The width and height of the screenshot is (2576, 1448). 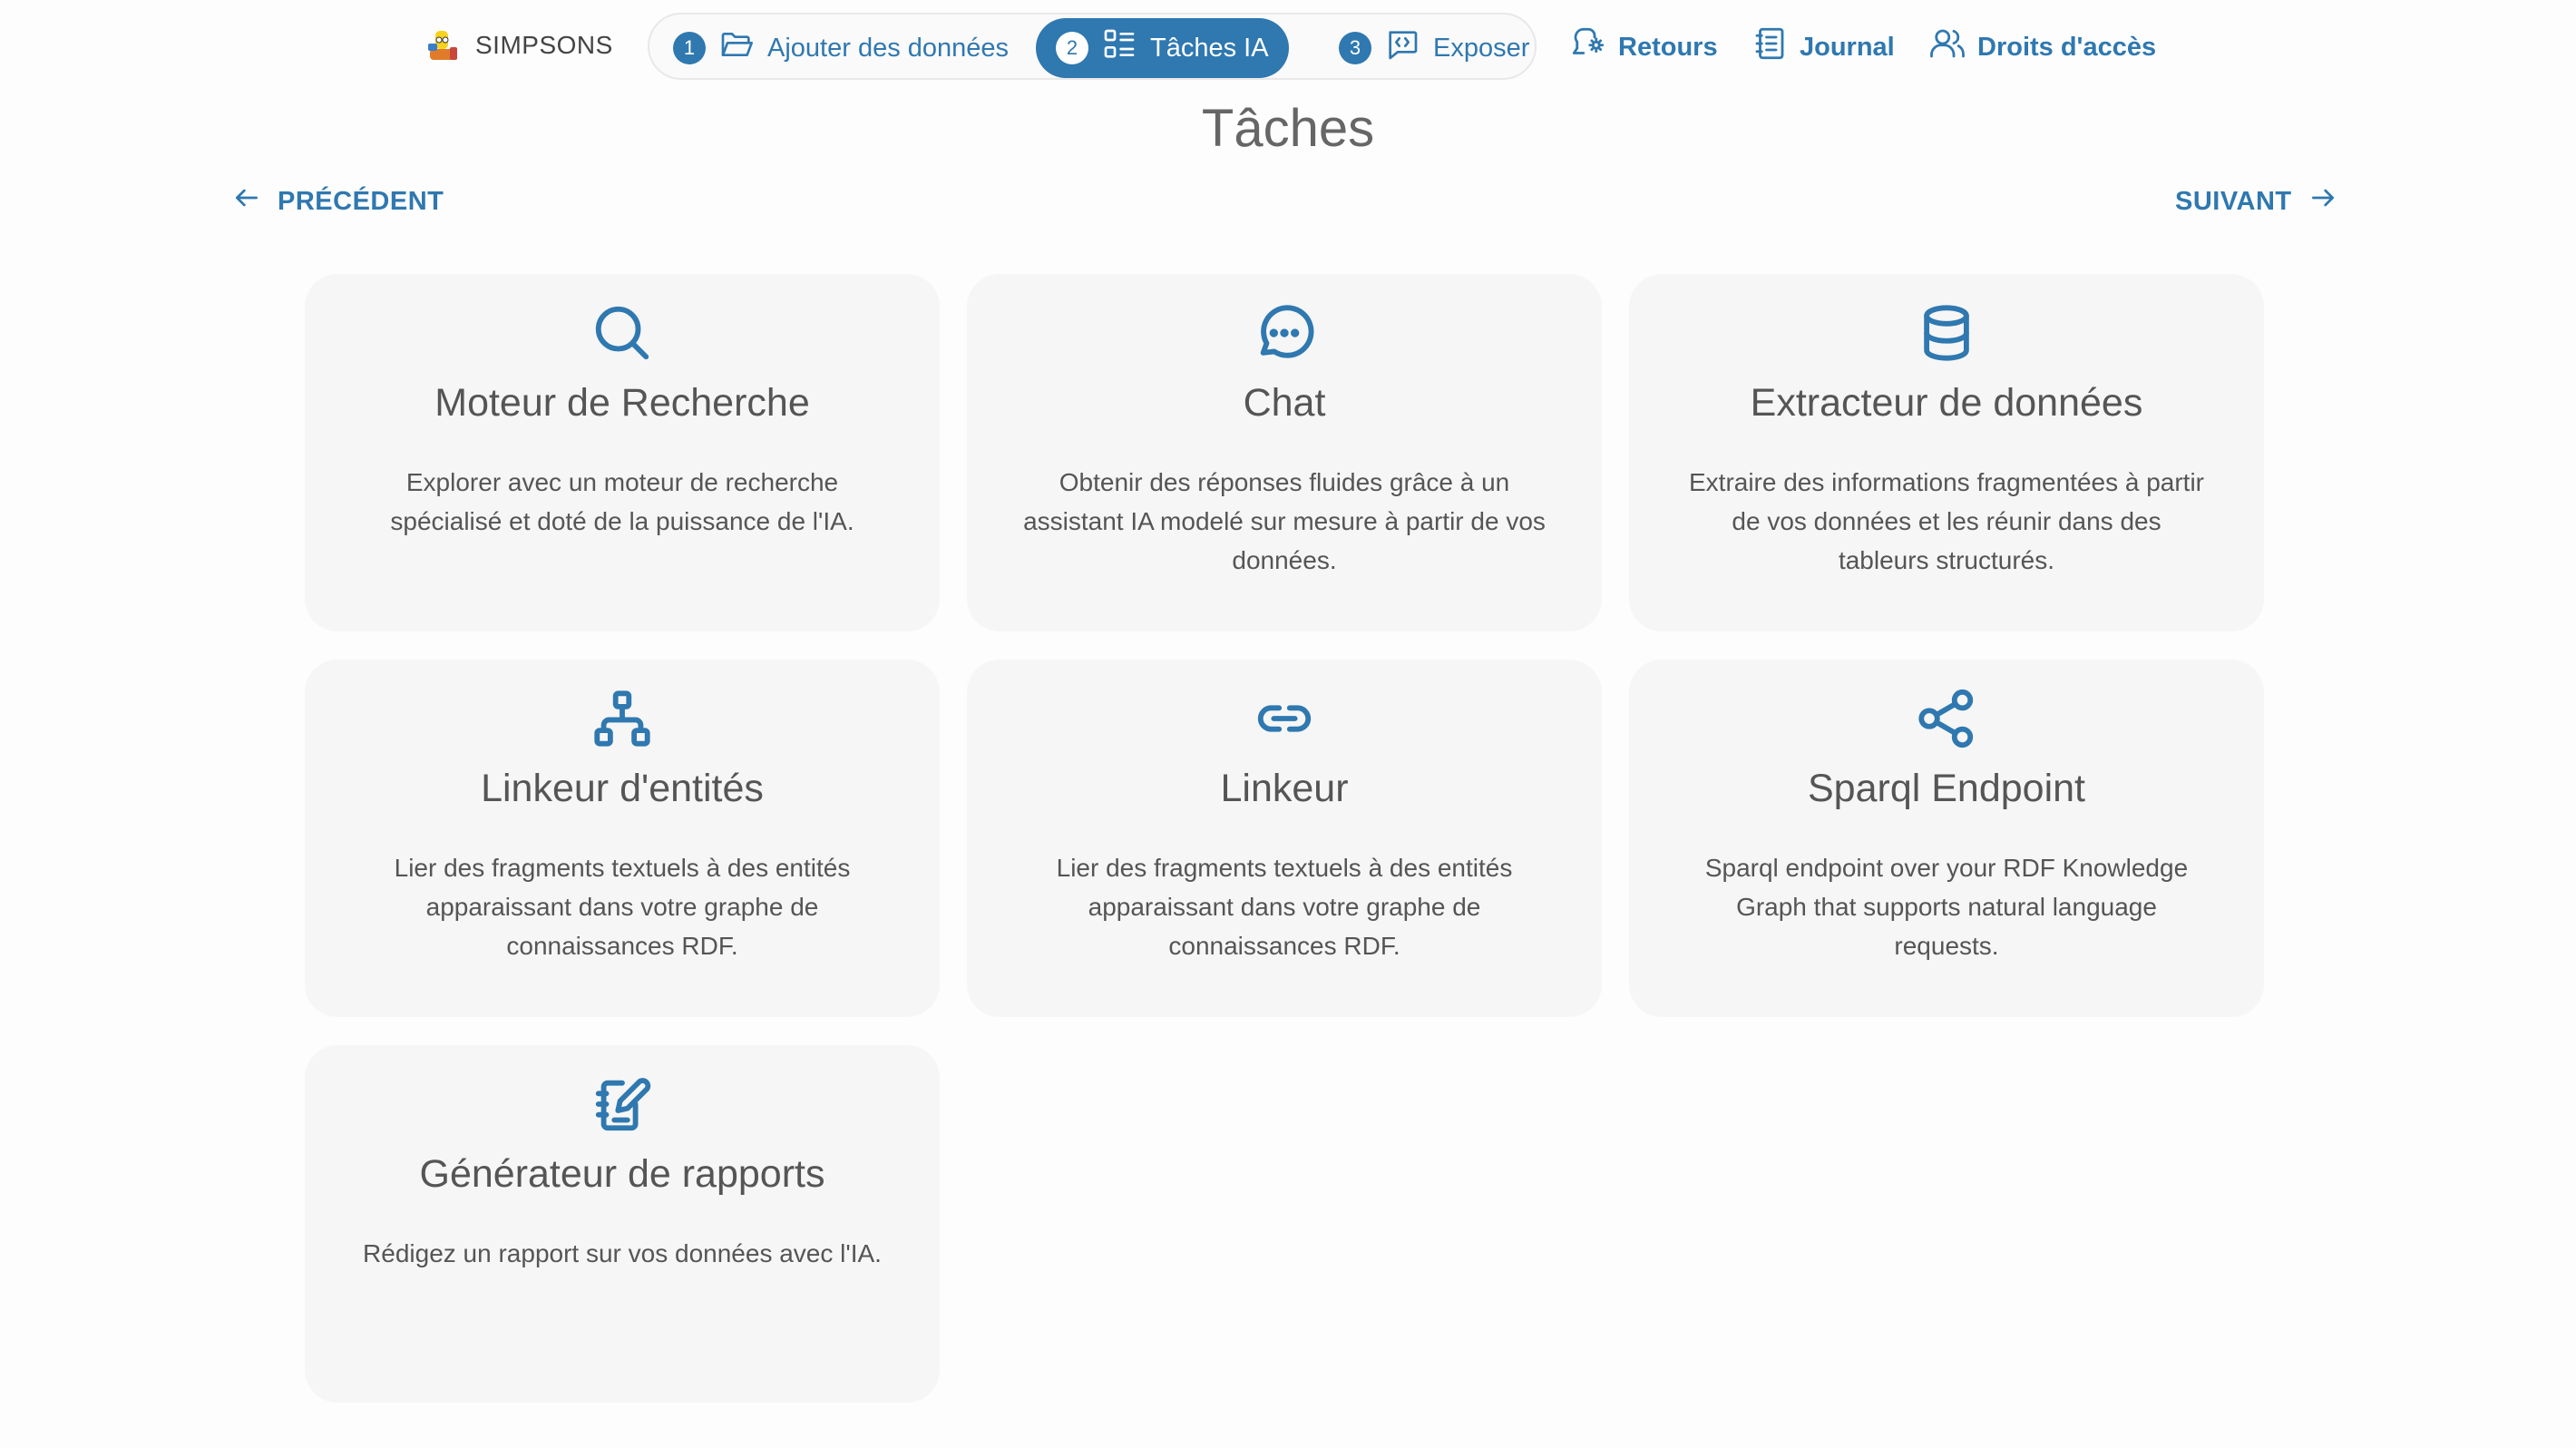 What do you see at coordinates (622, 1104) in the screenshot?
I see `notebook-edit-icon` at bounding box center [622, 1104].